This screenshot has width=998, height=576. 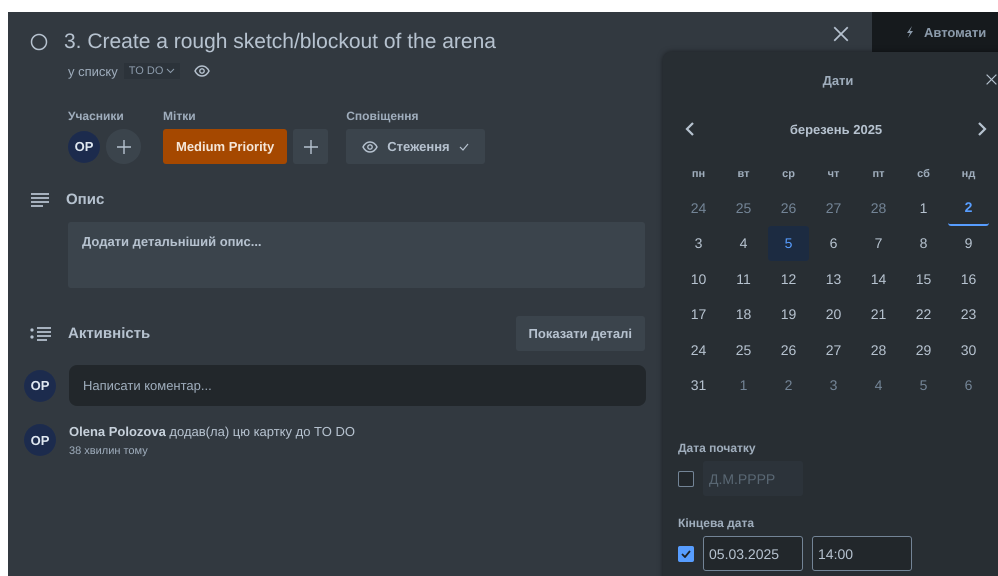 I want to click on calendar-day: 29, so click(x=923, y=350).